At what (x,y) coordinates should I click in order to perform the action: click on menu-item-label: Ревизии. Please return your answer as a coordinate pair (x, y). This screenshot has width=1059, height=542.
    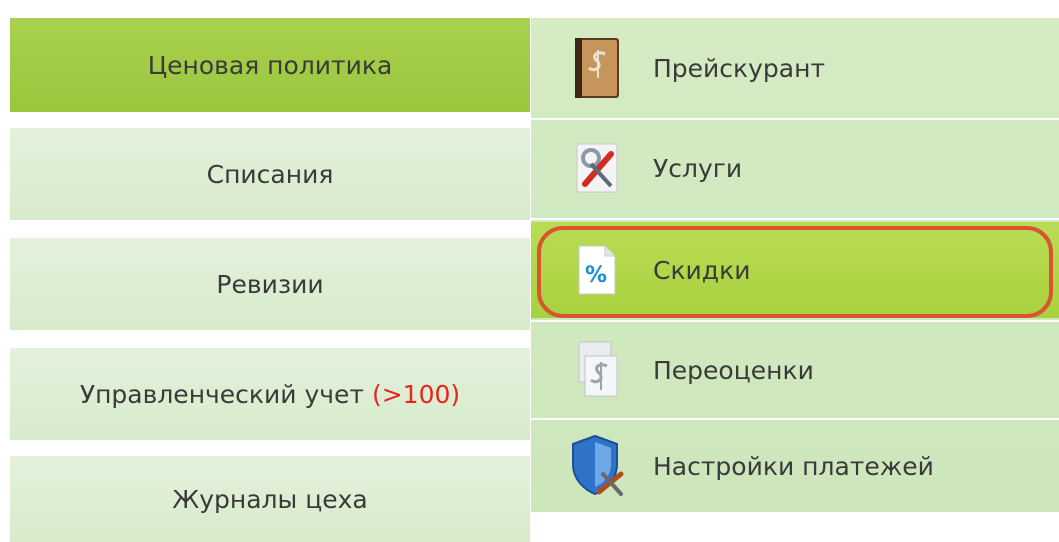
    Looking at the image, I should click on (270, 284).